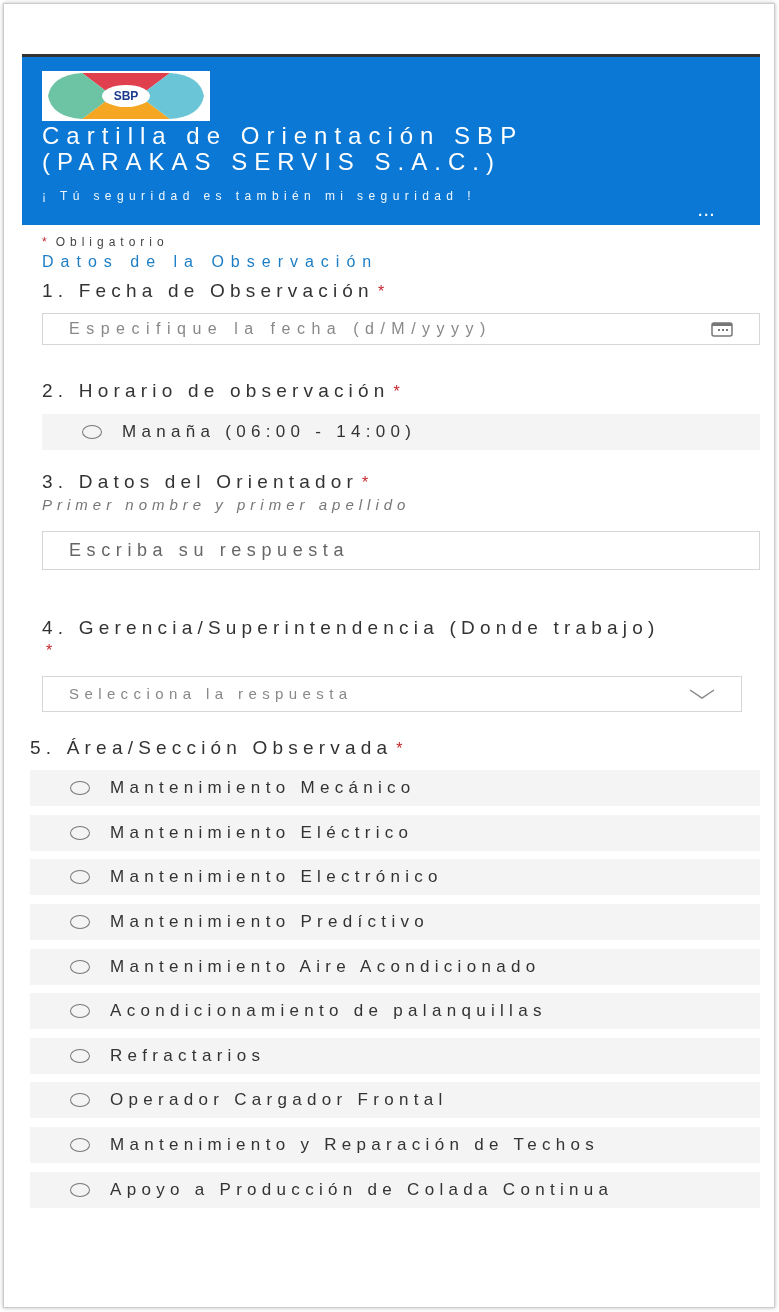 The image size is (779, 1312). Describe the element at coordinates (395, 1011) in the screenshot. I see `radio-option: Acondicionamiento de palanquillas` at that location.